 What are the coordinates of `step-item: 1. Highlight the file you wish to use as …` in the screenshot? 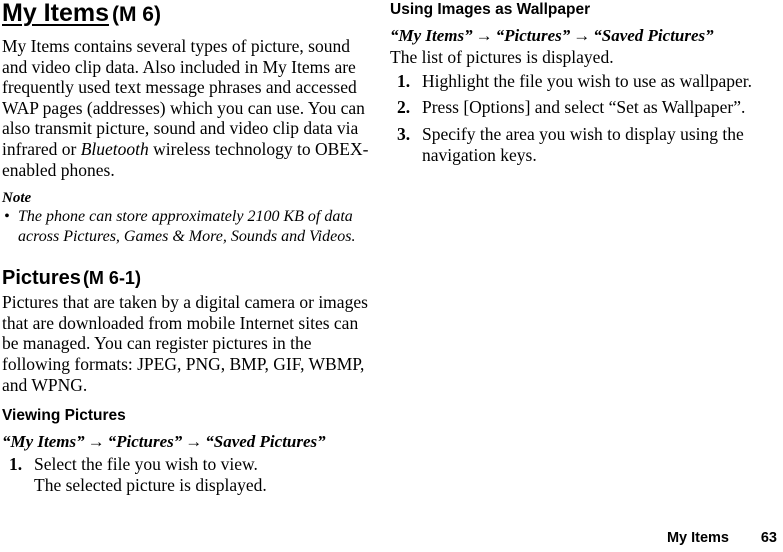 It's located at (580, 81).